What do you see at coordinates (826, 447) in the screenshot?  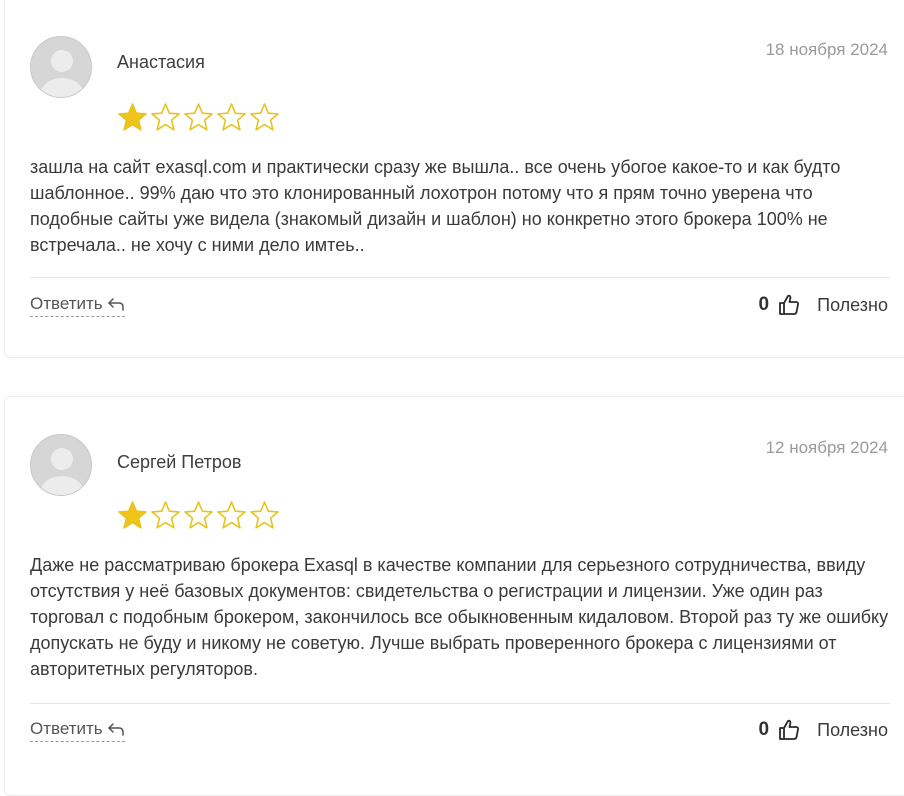 I see `review-date: 12 ноября 2024` at bounding box center [826, 447].